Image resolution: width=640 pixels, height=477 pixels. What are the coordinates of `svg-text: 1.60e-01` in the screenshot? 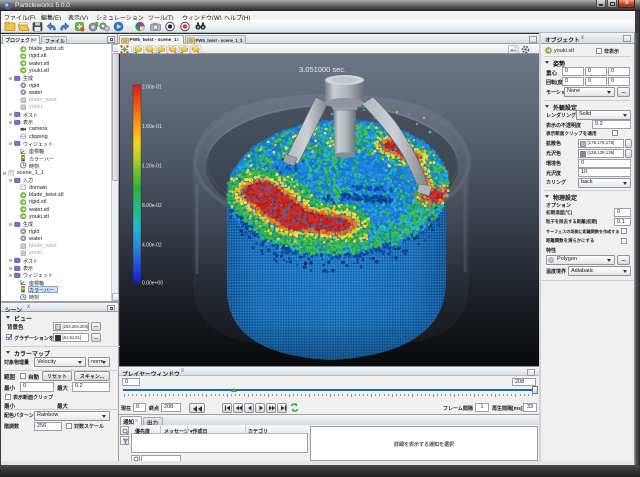 It's located at (152, 127).